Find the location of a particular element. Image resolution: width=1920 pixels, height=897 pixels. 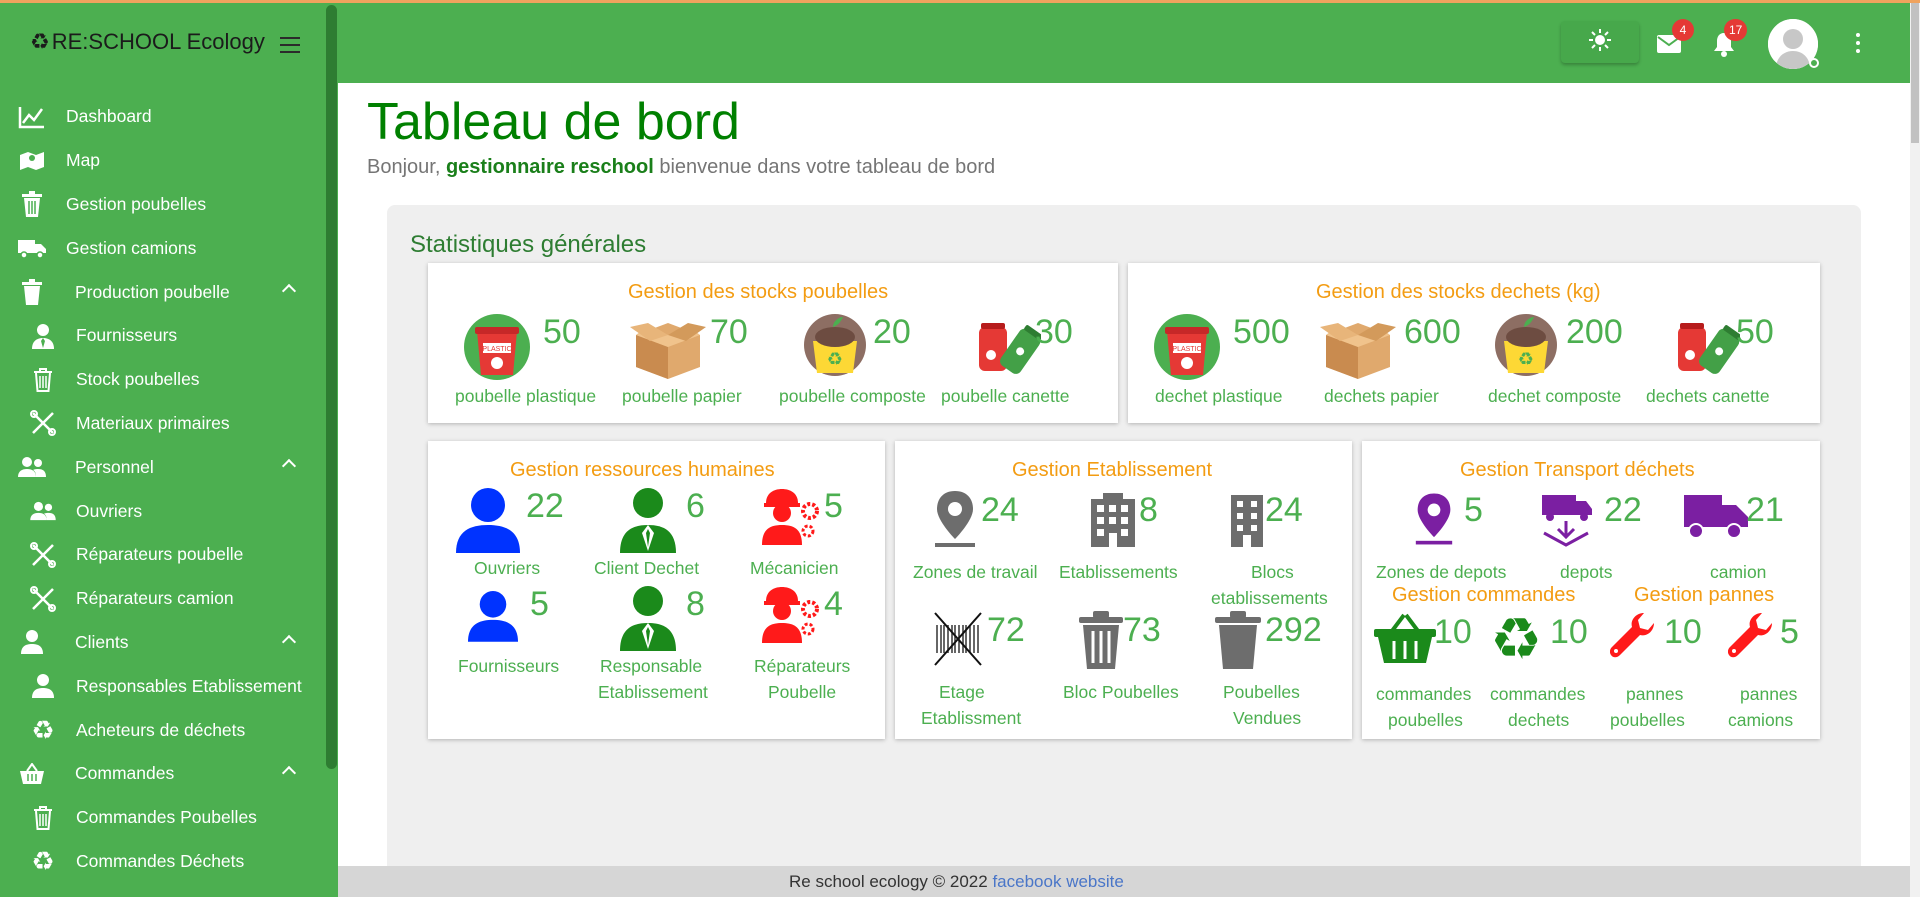

cardboard-box-icon is located at coordinates (1358, 349).